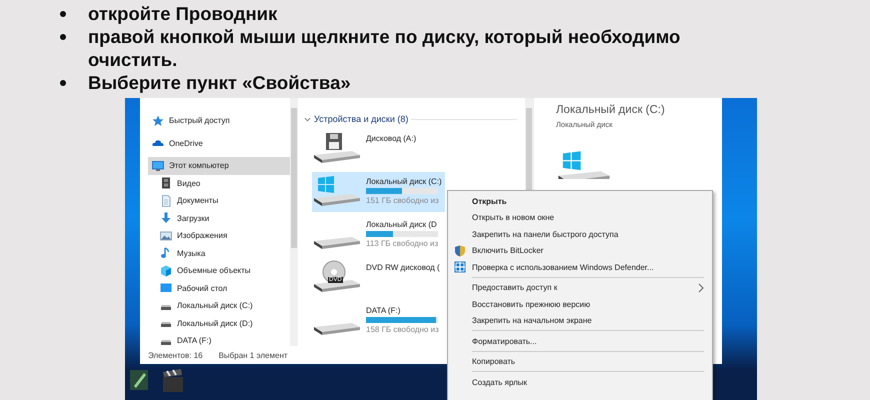 This screenshot has height=400, width=870. Describe the element at coordinates (580, 362) in the screenshot. I see `menu-item: Копировать` at that location.